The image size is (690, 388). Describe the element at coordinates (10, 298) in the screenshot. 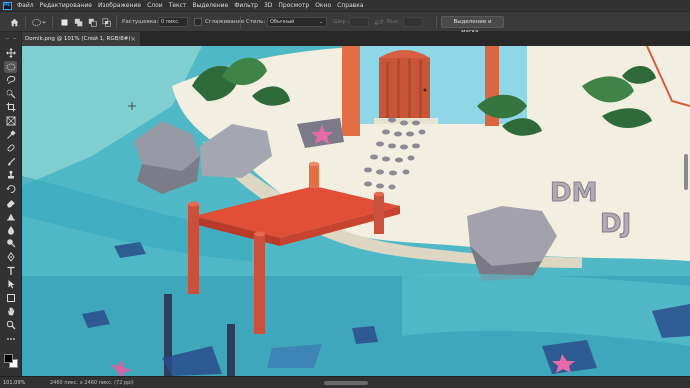

I see `shape-tool-icon` at that location.